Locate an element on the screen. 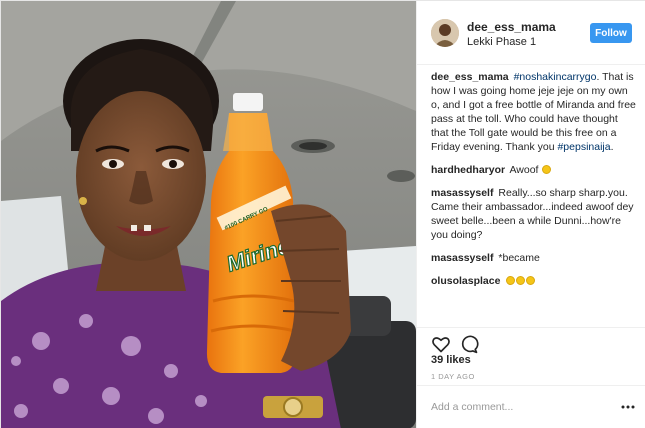 The width and height of the screenshot is (645, 428). comment-text: Awoof is located at coordinates (524, 170).